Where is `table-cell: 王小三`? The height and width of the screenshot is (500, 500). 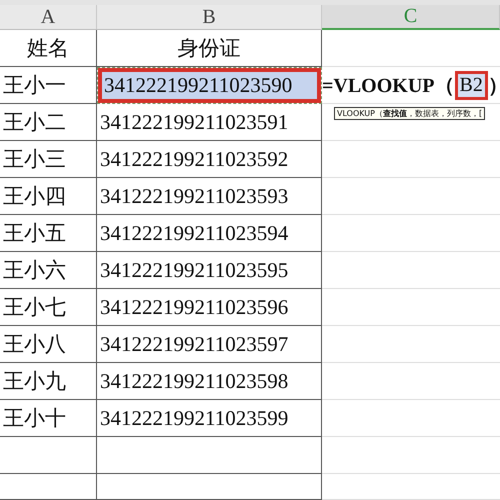
table-cell: 王小三 is located at coordinates (48, 159).